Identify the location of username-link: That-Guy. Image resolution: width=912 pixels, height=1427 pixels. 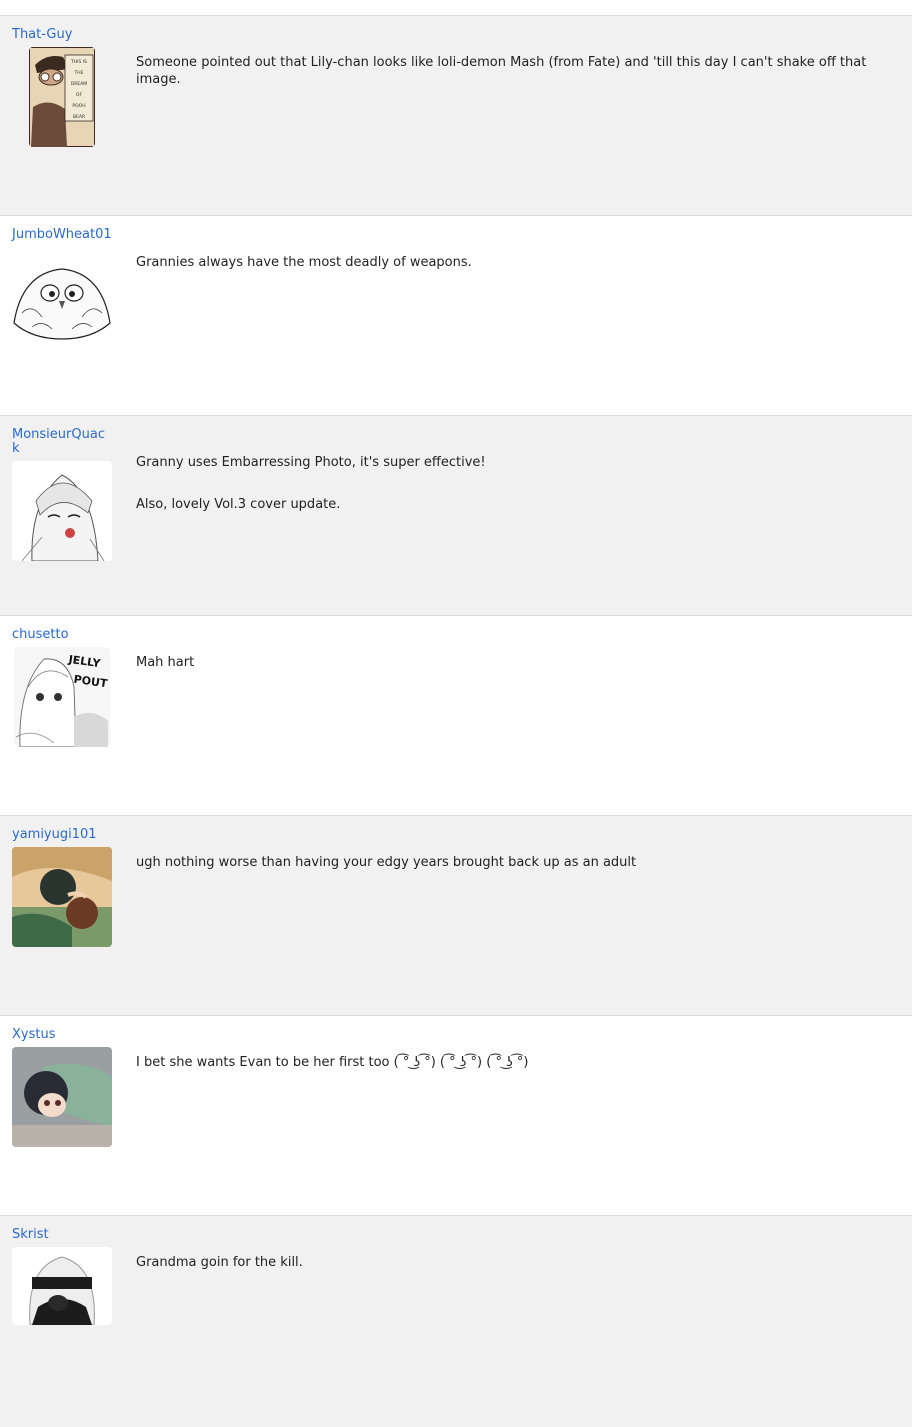
(62, 35).